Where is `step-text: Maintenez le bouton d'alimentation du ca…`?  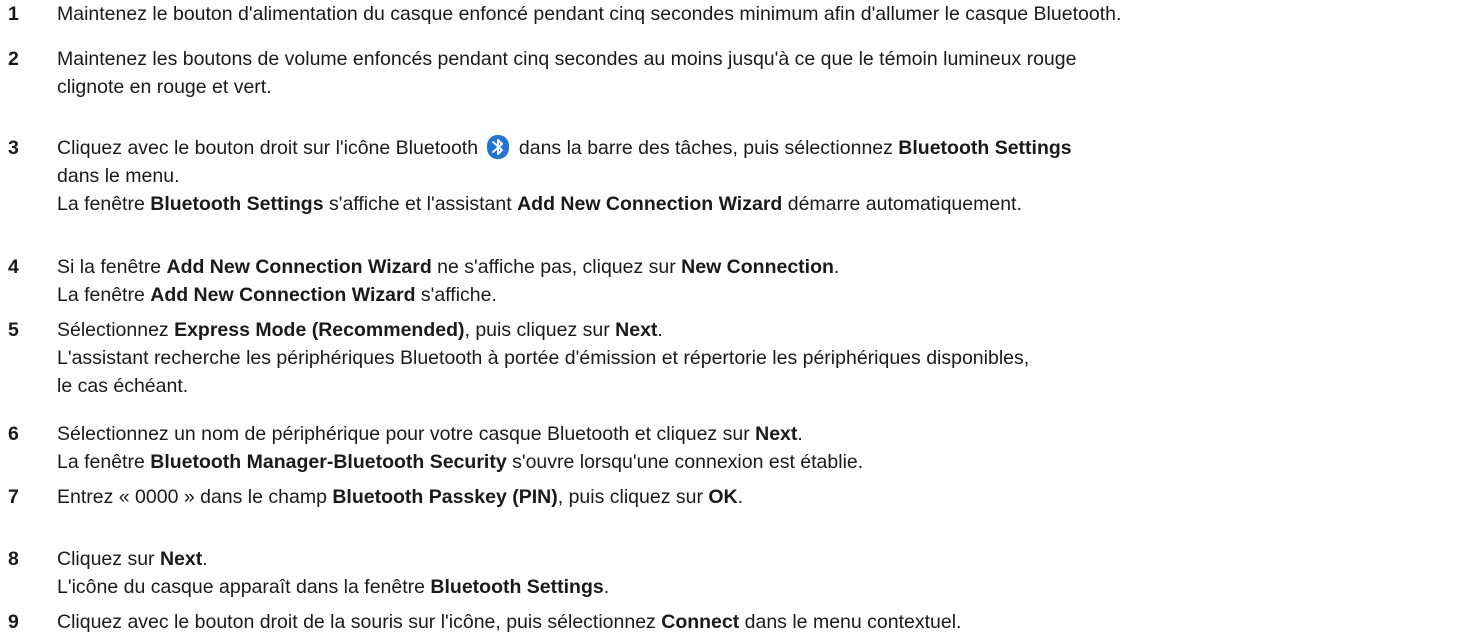
step-text: Maintenez le bouton d'alimentation du ca… is located at coordinates (762, 14).